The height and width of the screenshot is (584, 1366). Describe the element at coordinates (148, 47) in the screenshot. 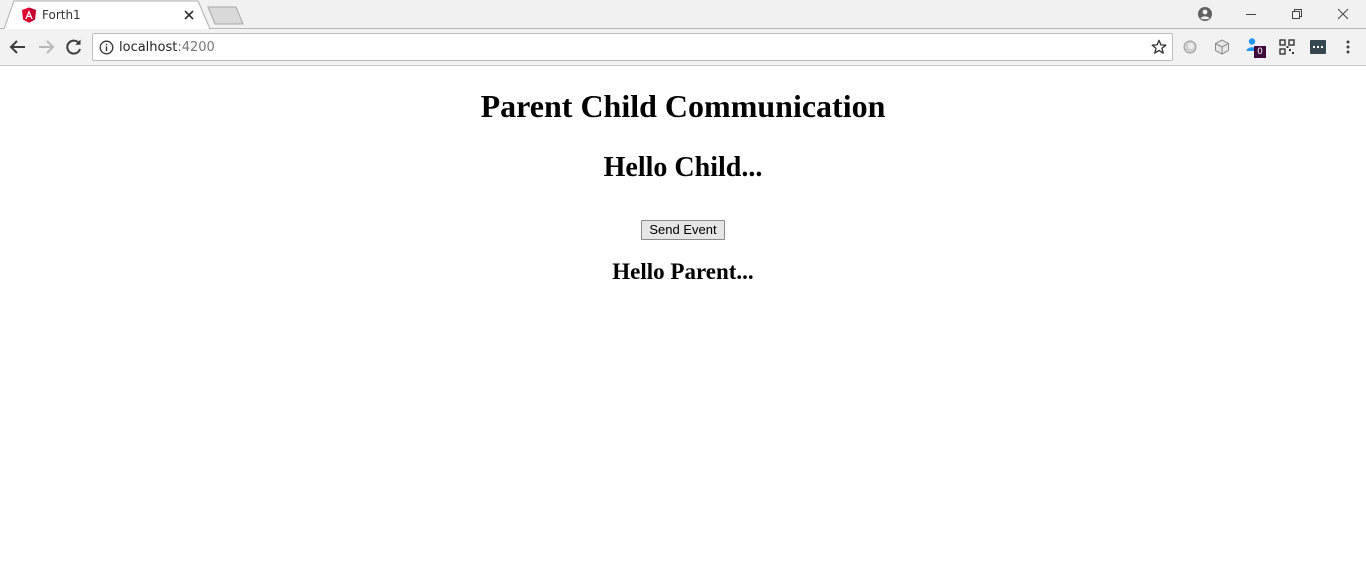

I see `url-host: localhost` at that location.